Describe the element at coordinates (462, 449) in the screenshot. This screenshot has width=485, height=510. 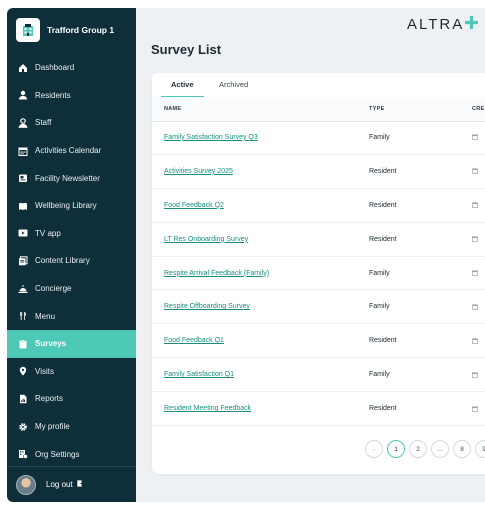
I see `page-button-8: 8` at that location.